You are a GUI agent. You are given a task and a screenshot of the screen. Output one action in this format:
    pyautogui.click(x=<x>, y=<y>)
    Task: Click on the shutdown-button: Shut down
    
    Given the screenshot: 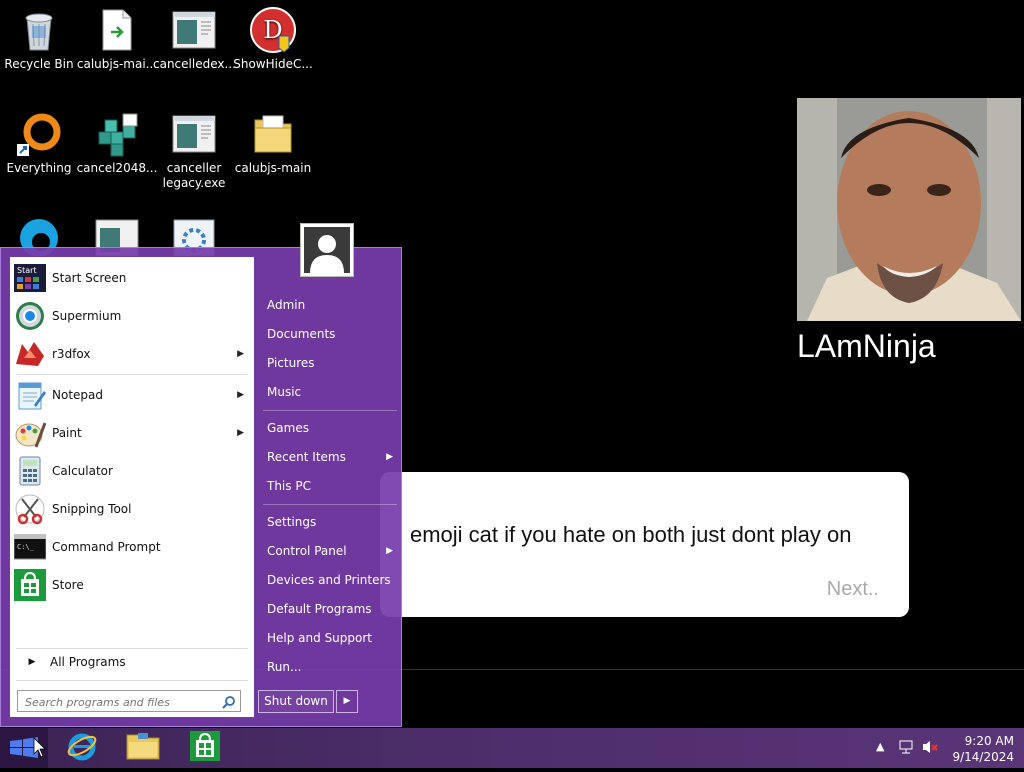 What is the action you would take?
    pyautogui.click(x=296, y=701)
    